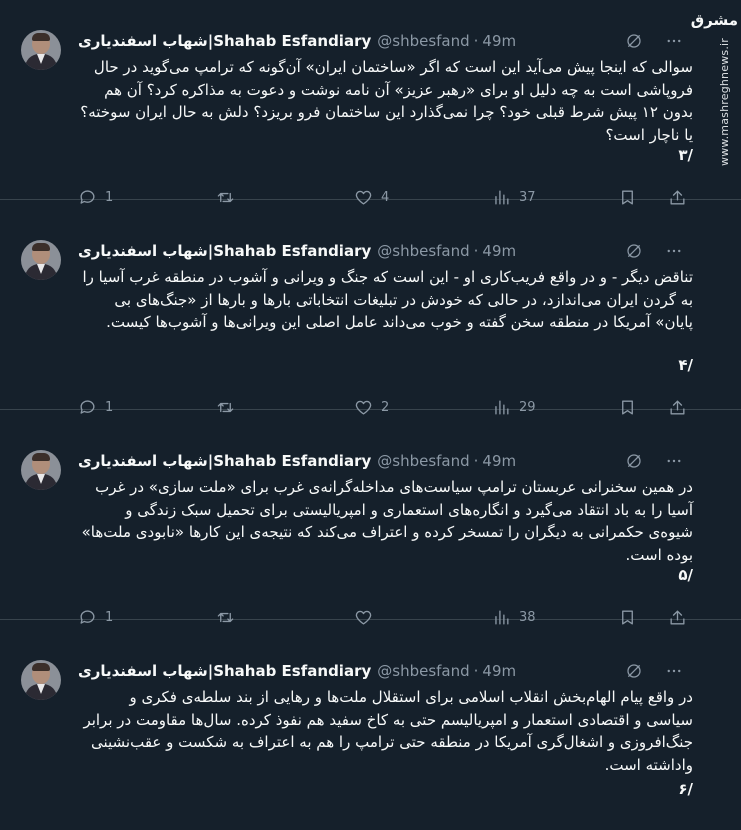 The height and width of the screenshot is (830, 741). I want to click on thread-number: /۵, so click(685, 575).